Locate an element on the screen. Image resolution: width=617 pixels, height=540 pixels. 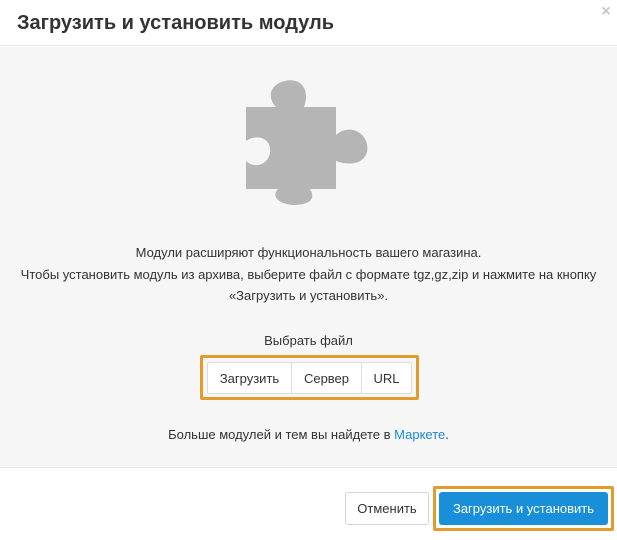
close-icon: × is located at coordinates (606, 12).